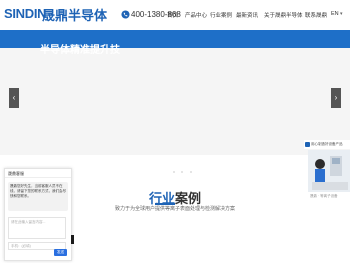  I want to click on hero-prev-button: ‹, so click(14, 98).